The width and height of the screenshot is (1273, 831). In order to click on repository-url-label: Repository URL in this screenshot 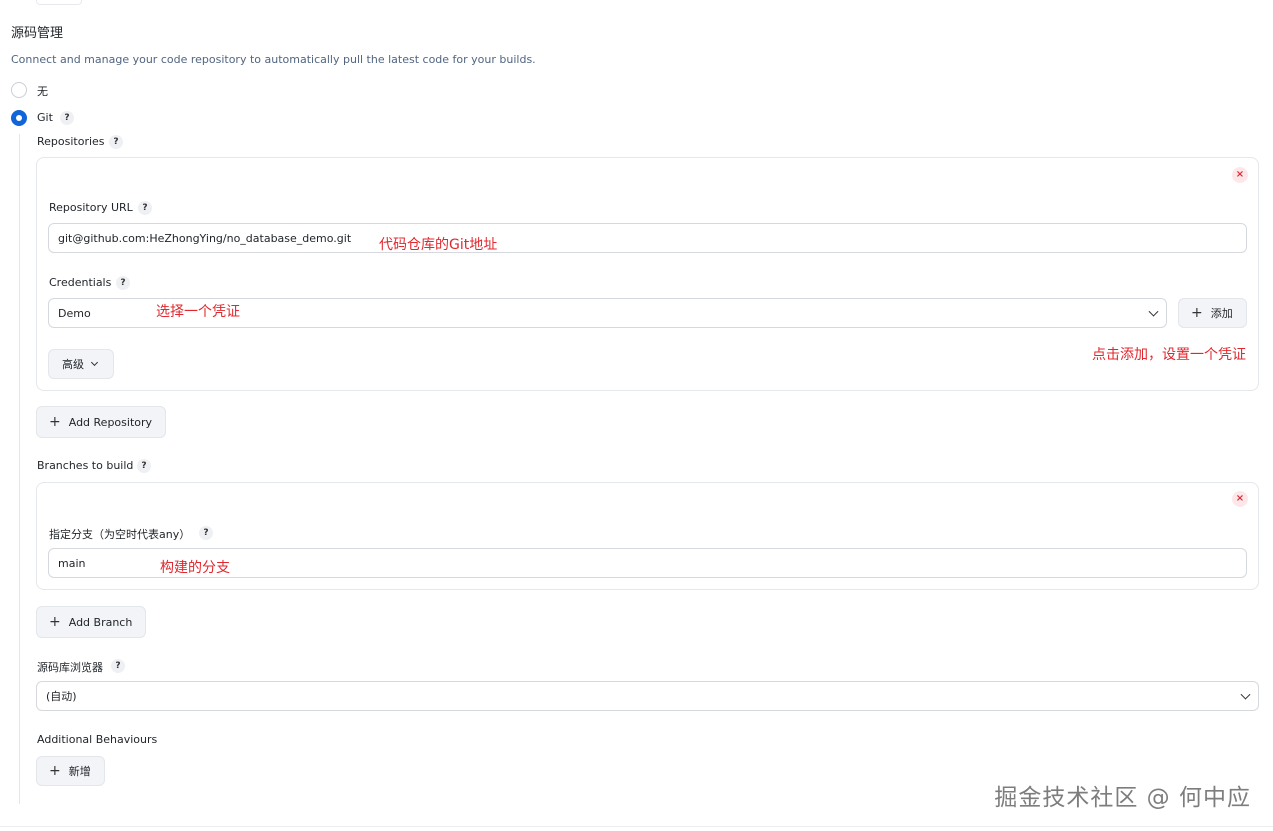, I will do `click(91, 207)`.